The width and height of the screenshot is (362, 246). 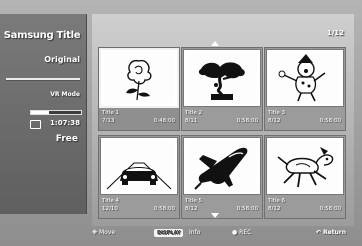 What do you see at coordinates (191, 121) in the screenshot?
I see `title-date: 8/11` at bounding box center [191, 121].